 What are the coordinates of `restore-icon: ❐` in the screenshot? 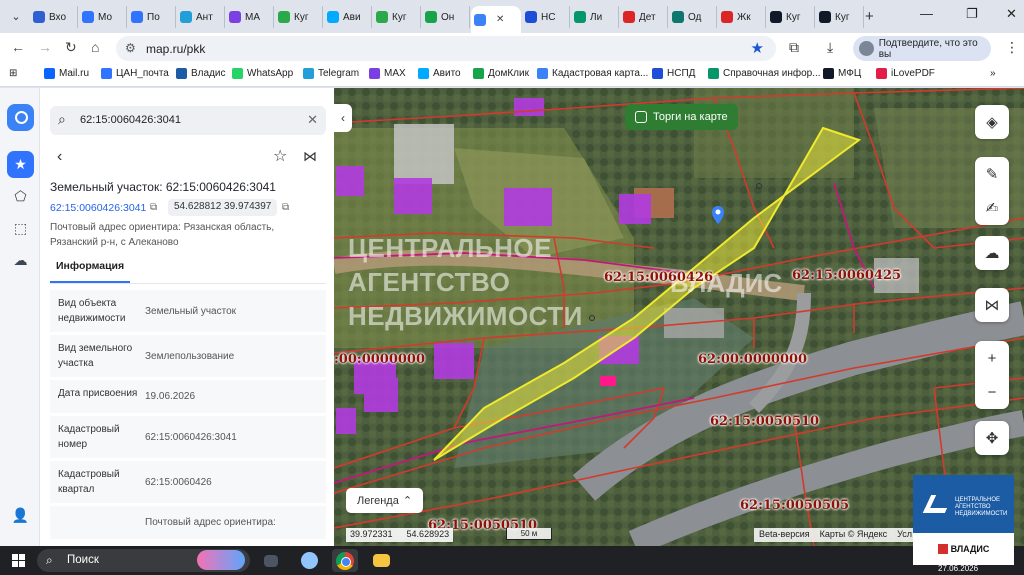 It's located at (972, 14).